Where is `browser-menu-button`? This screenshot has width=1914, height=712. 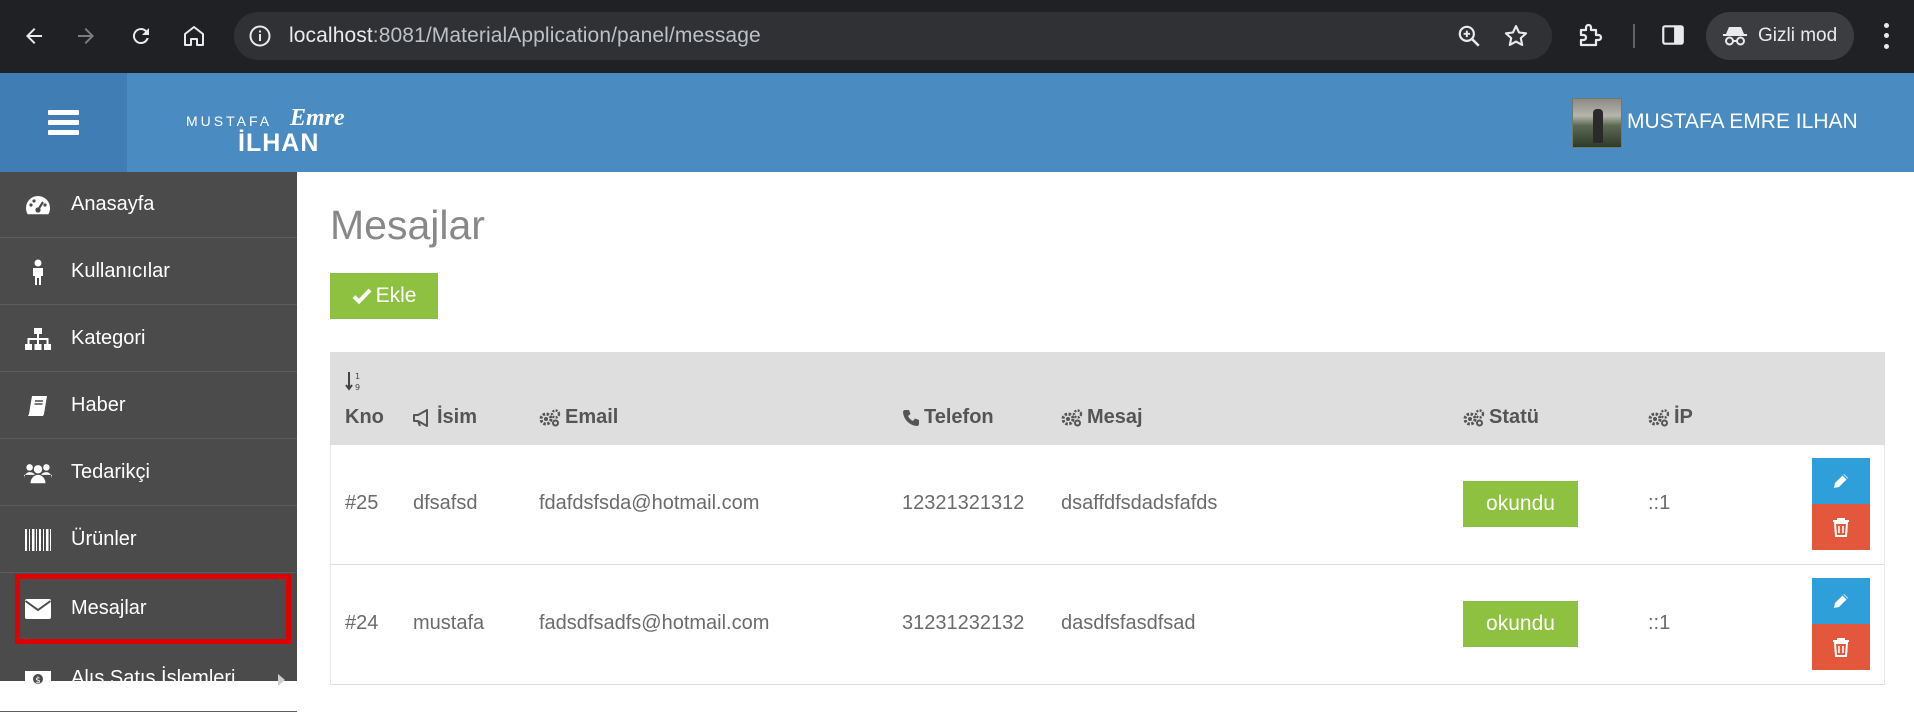 browser-menu-button is located at coordinates (1886, 36).